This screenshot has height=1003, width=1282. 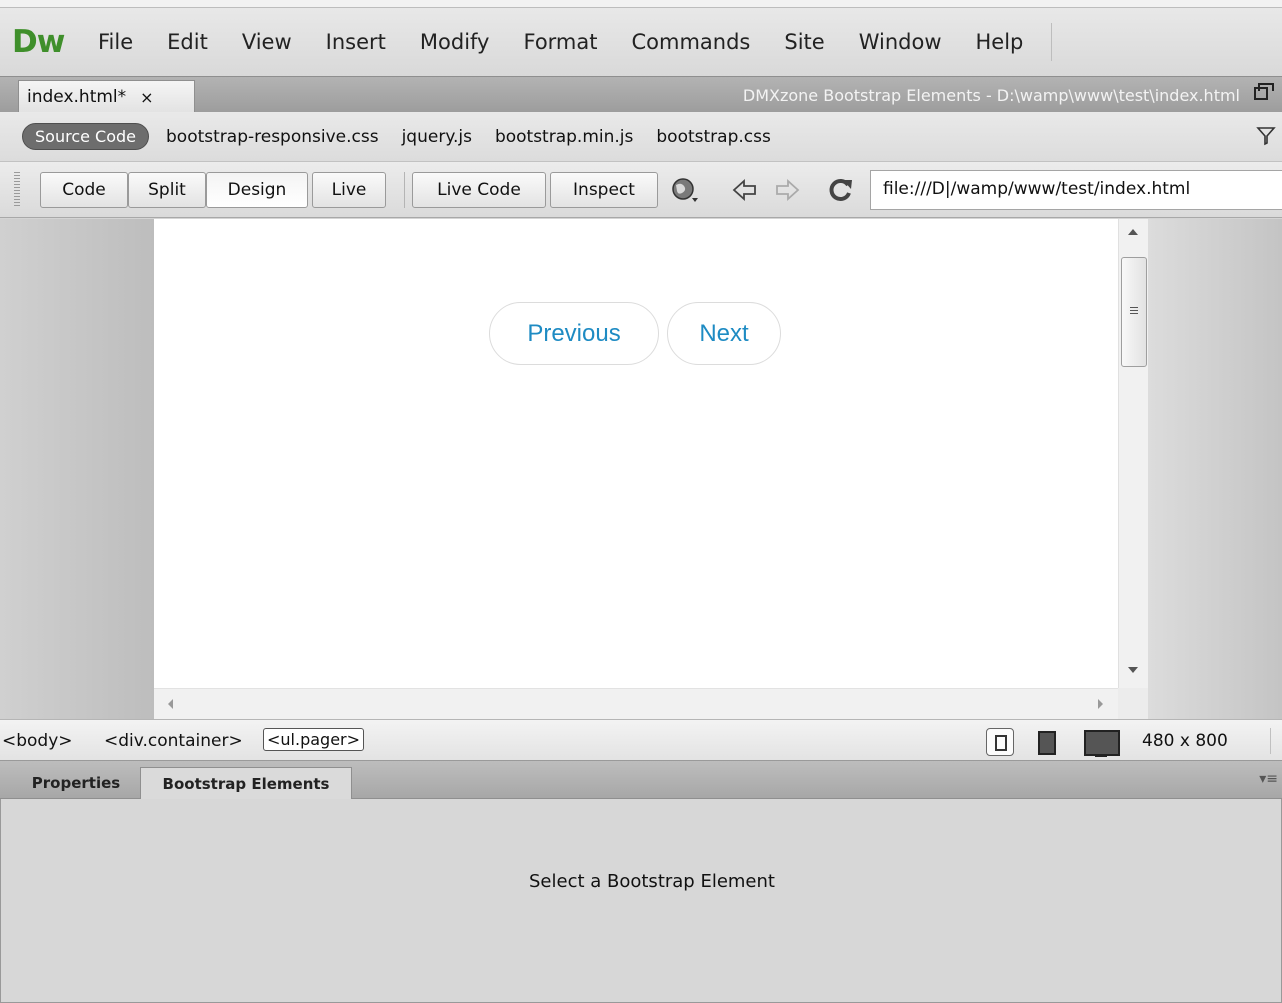 I want to click on menu-file: File, so click(x=115, y=42).